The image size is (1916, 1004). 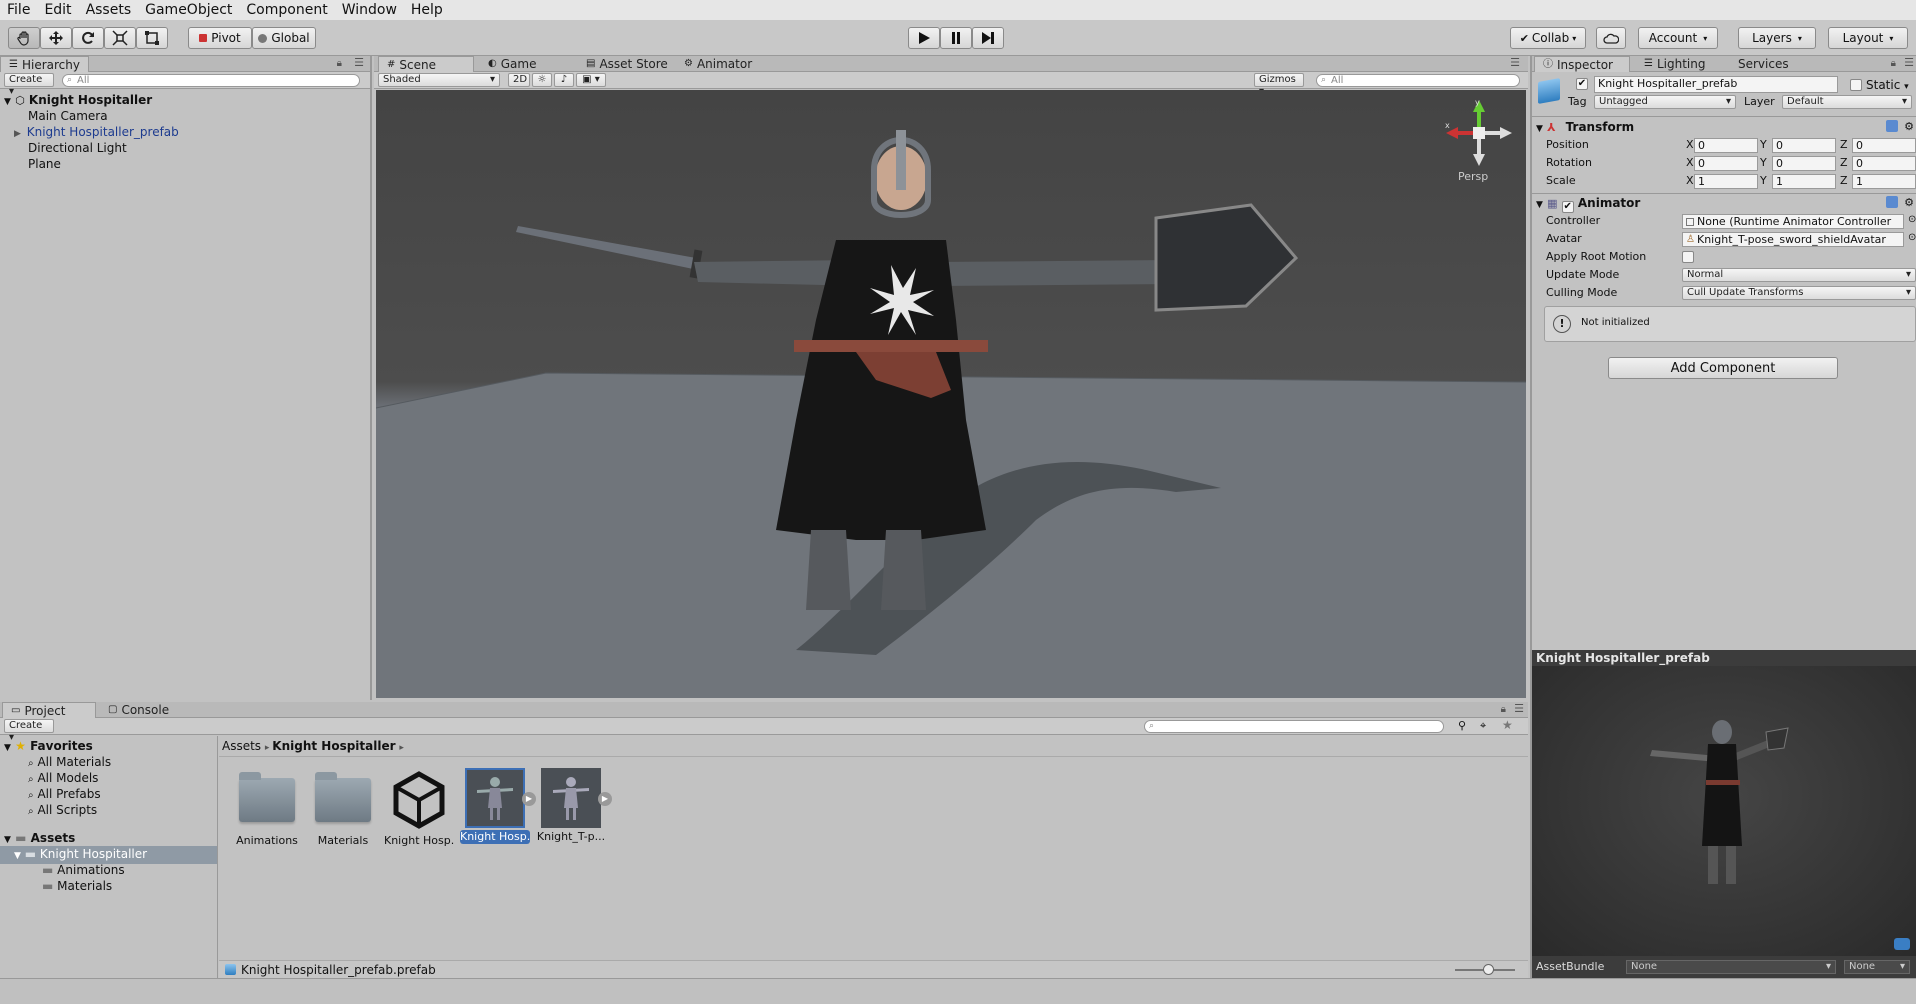 I want to click on apply-root-motion-checkbox, so click(x=1688, y=257).